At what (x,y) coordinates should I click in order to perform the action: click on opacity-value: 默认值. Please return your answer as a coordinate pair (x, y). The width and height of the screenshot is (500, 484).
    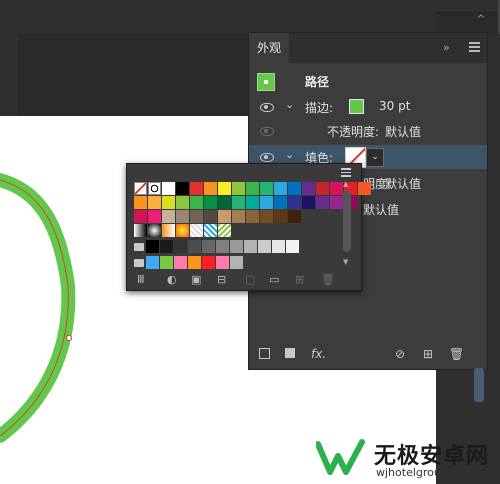
    Looking at the image, I should click on (403, 131).